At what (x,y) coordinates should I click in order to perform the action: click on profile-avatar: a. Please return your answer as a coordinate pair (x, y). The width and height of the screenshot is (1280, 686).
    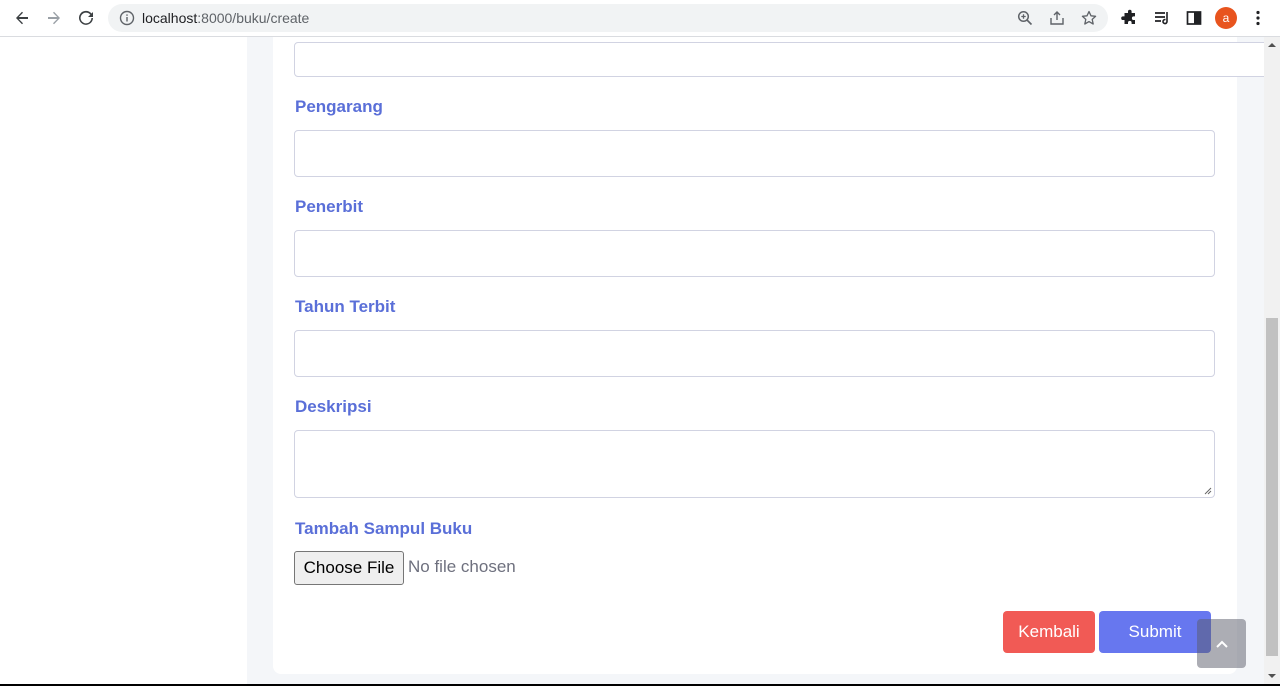
    Looking at the image, I should click on (1226, 18).